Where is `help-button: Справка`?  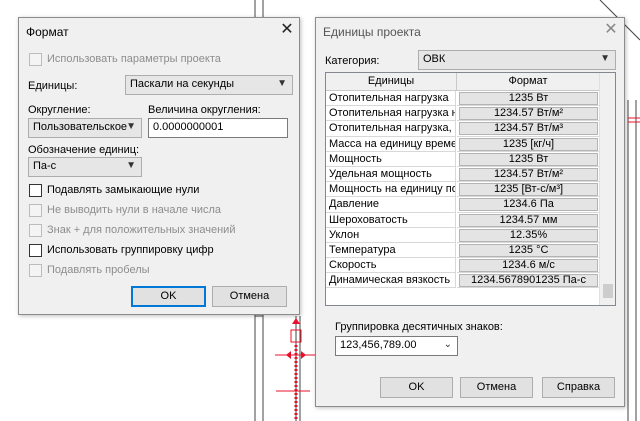 help-button: Справка is located at coordinates (578, 387).